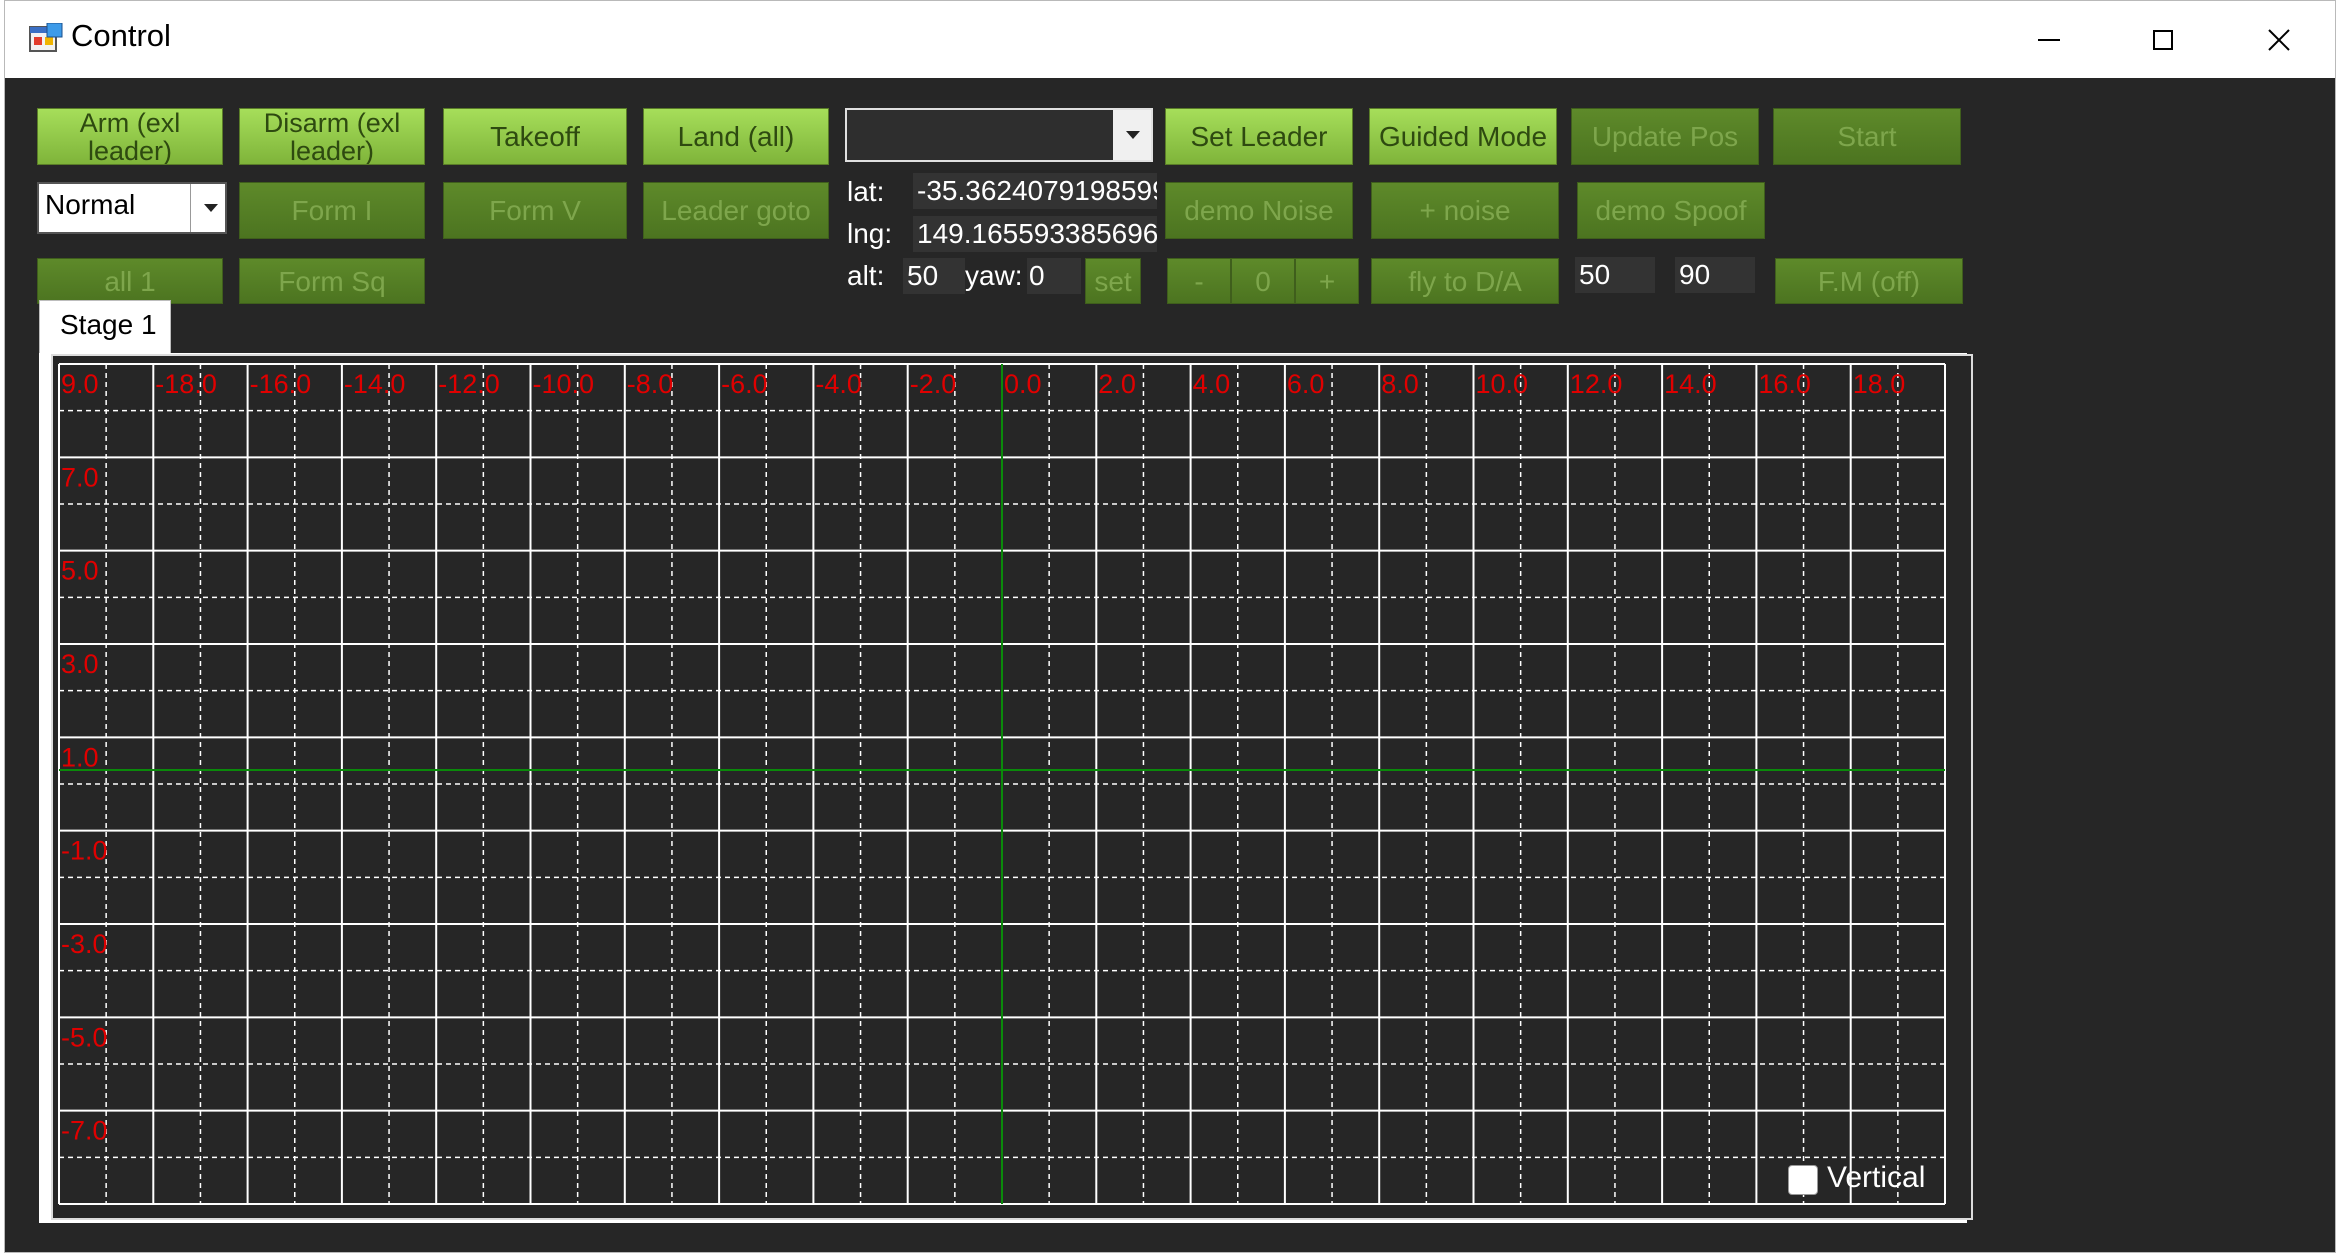  What do you see at coordinates (469, 384) in the screenshot?
I see `x-tick-label: -12.0` at bounding box center [469, 384].